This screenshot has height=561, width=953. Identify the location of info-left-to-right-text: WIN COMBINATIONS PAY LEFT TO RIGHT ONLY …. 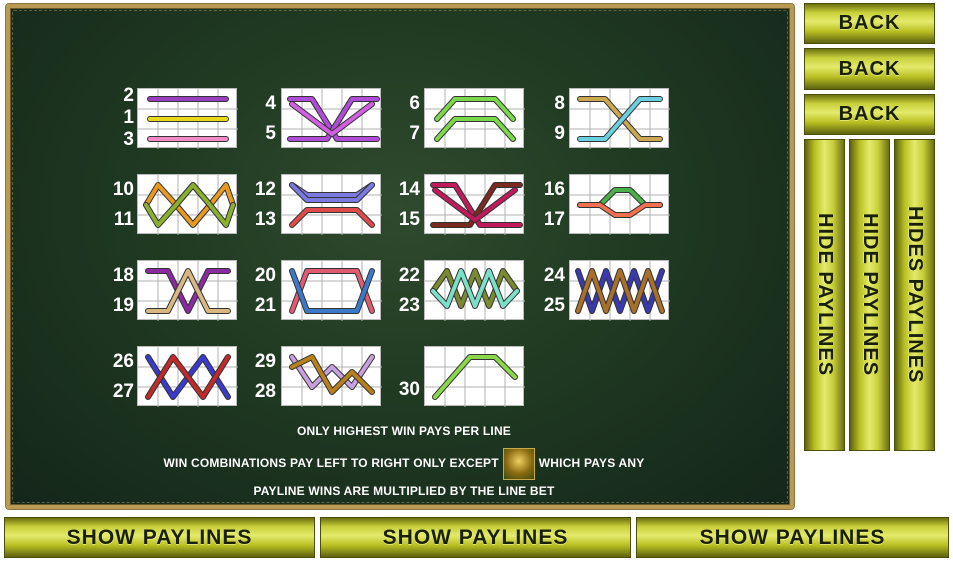
(331, 463).